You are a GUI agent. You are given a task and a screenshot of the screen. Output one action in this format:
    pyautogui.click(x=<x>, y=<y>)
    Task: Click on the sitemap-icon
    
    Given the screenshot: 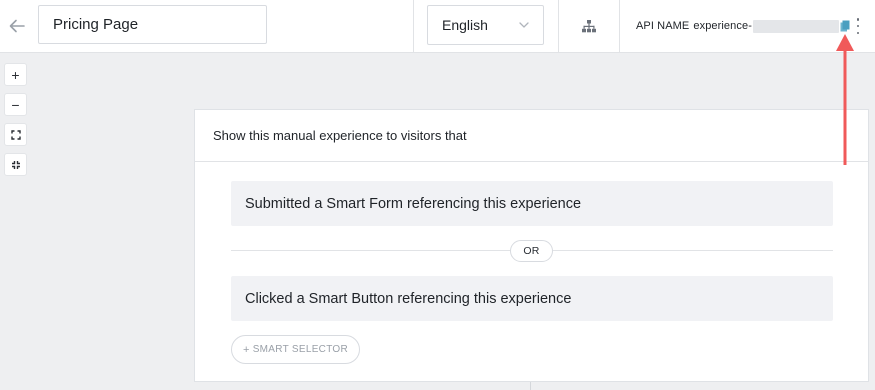 What is the action you would take?
    pyautogui.click(x=589, y=26)
    